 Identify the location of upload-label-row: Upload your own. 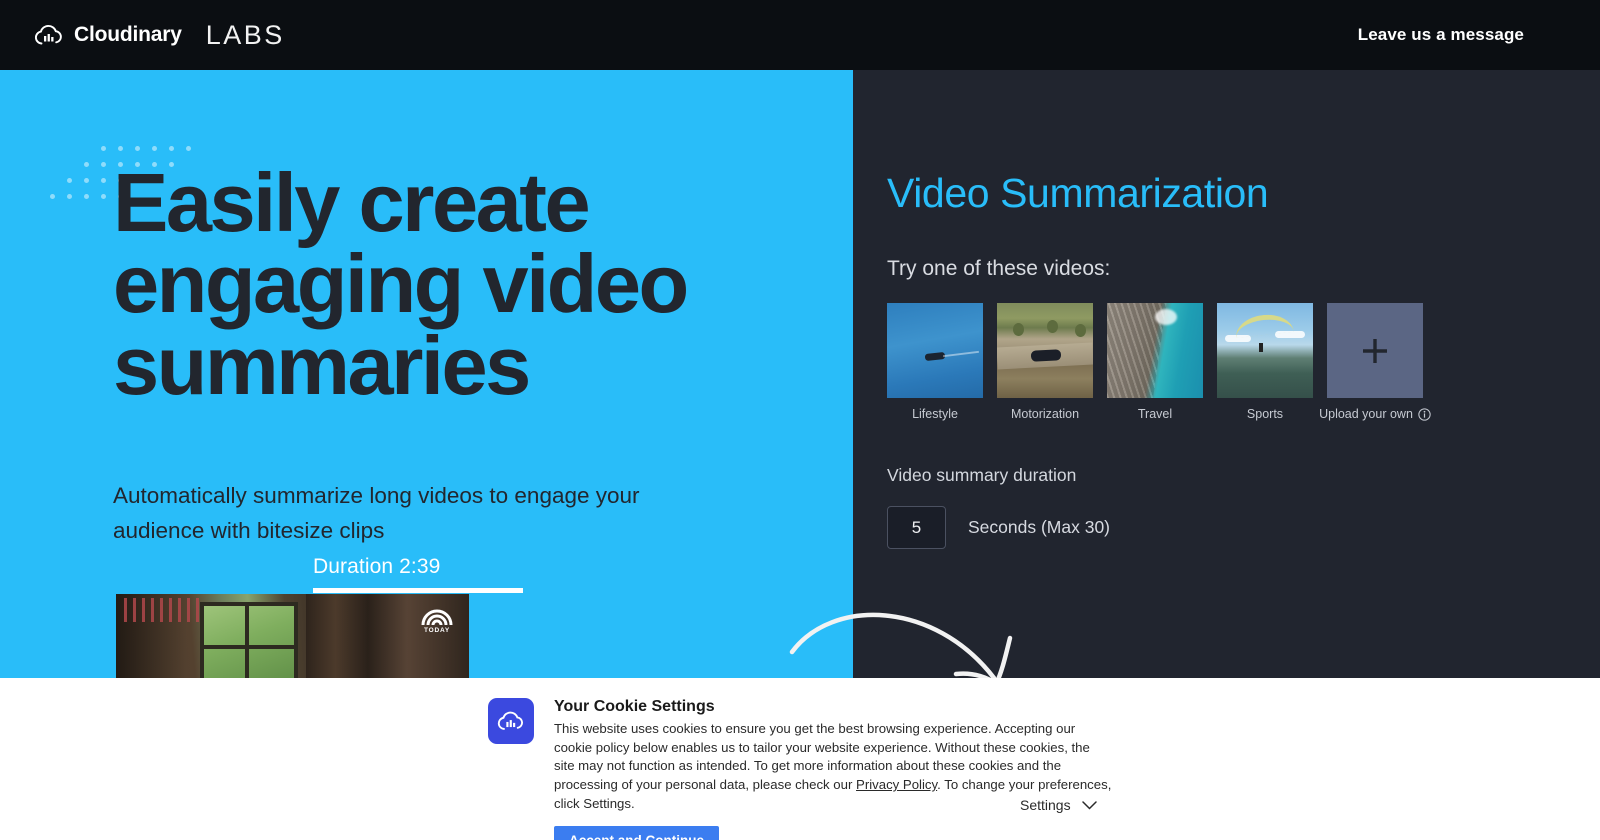
(1375, 414).